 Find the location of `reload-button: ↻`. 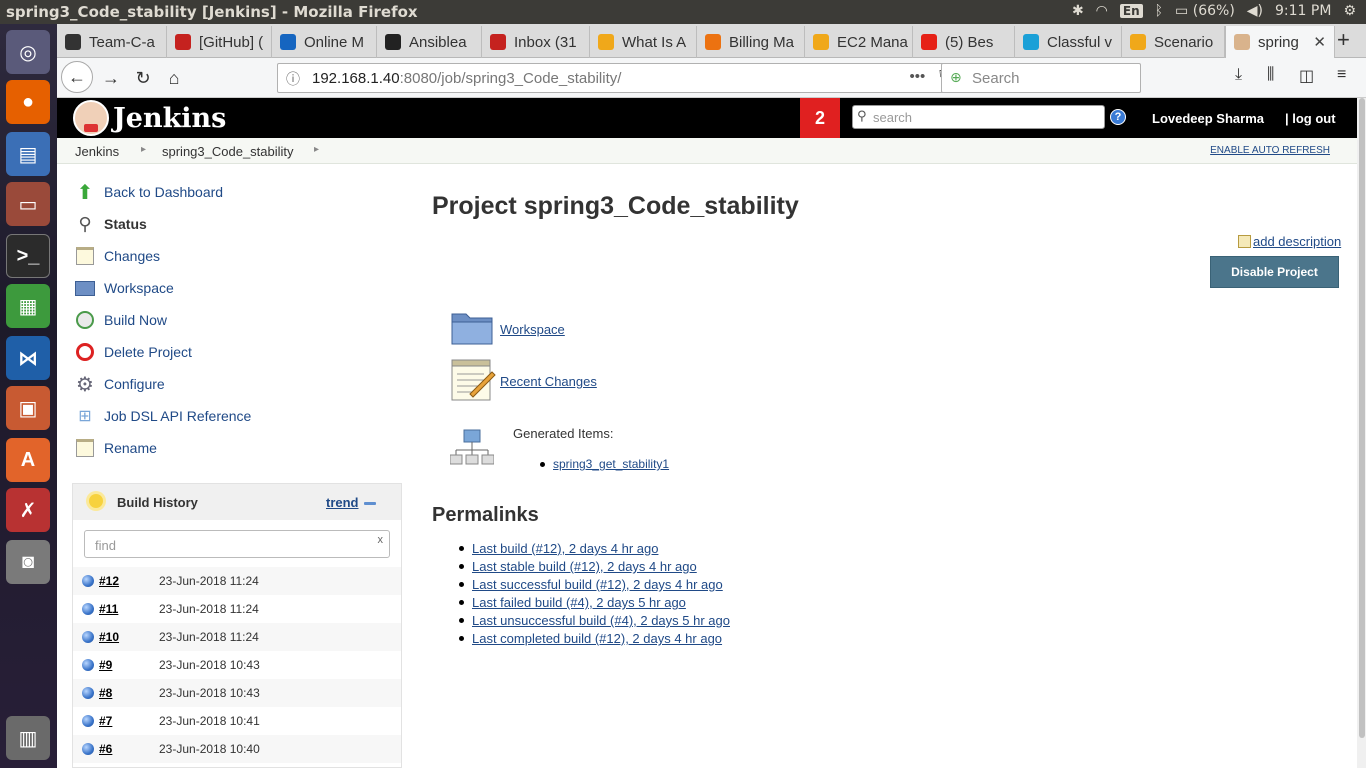

reload-button: ↻ is located at coordinates (143, 78).